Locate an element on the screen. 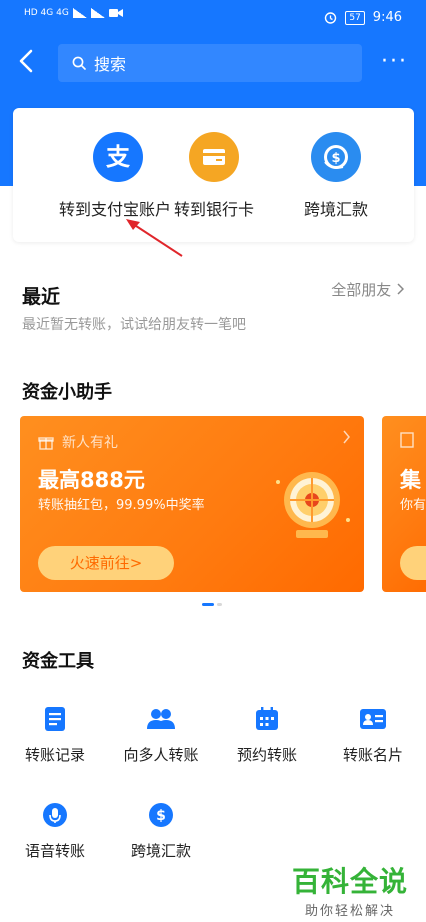  recent-empty-text: 最近暂无转账，试试给朋友转一笔吧 is located at coordinates (134, 325).